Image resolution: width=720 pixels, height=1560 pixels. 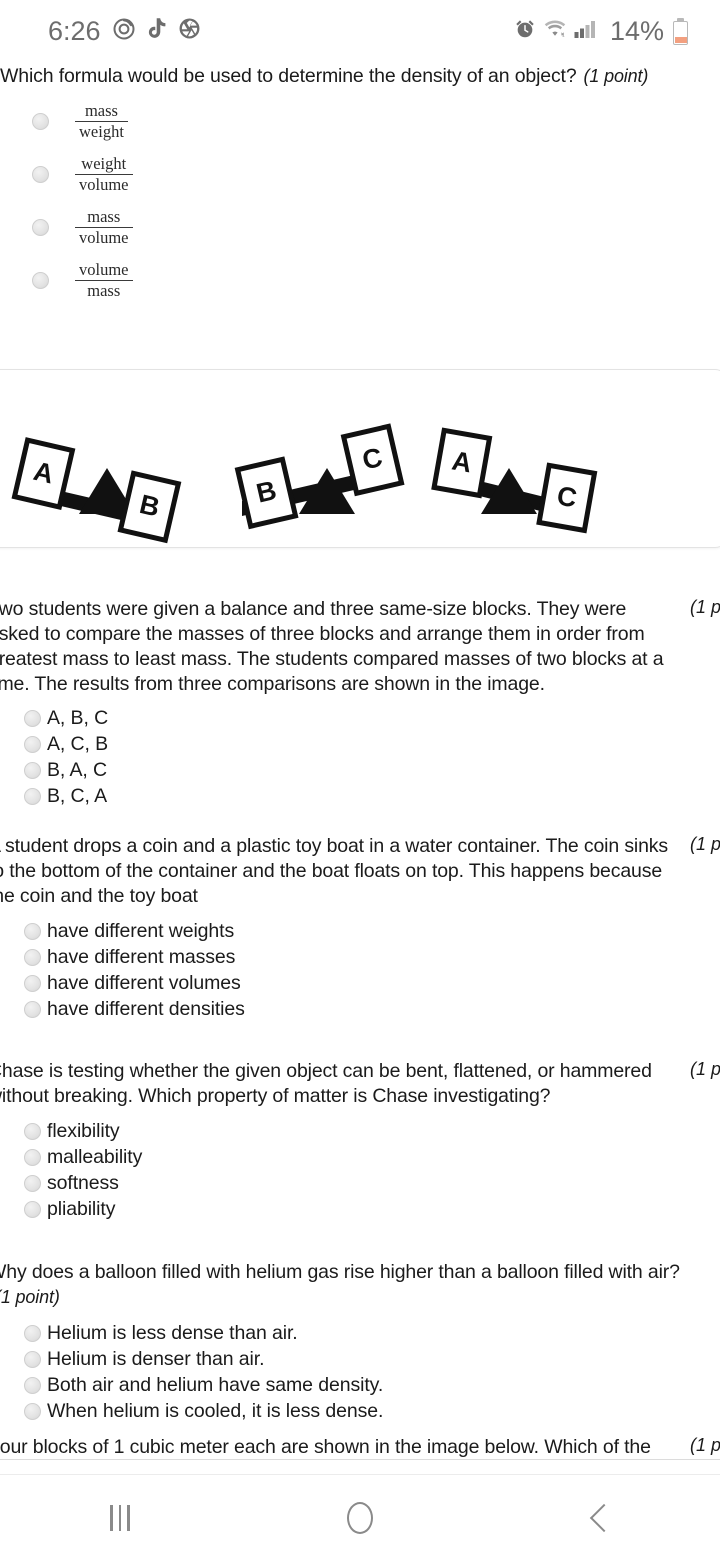 I want to click on option-row: have different masses, so click(x=372, y=957).